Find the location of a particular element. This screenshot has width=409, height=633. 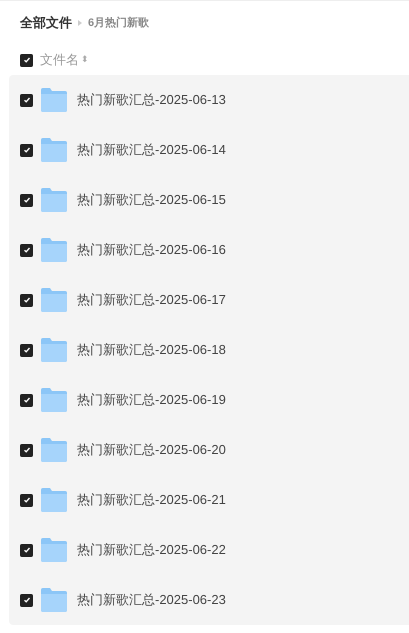

file-name: 热门新歌汇总-2025-06-13 is located at coordinates (151, 100).